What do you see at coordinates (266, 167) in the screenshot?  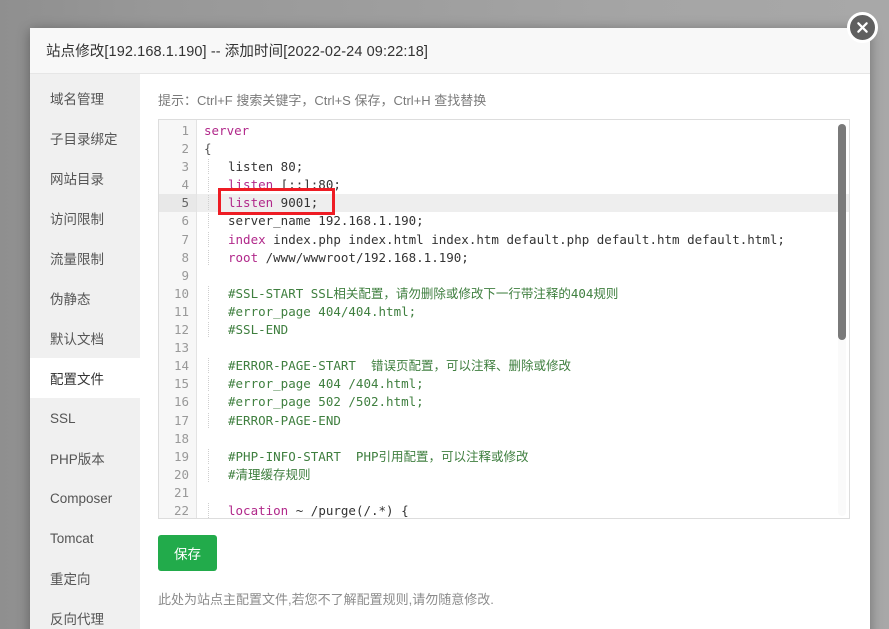 I see `code-token: listen 80;` at bounding box center [266, 167].